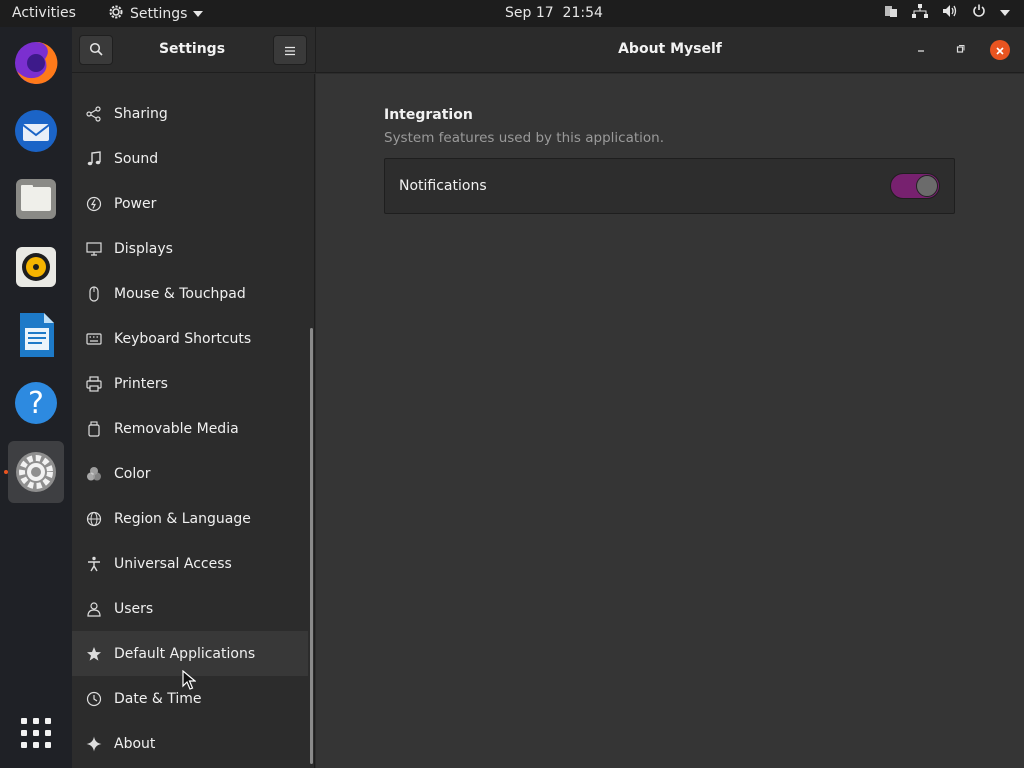 Image resolution: width=1024 pixels, height=768 pixels. Describe the element at coordinates (180, 293) in the screenshot. I see `sidebar-item-label: Mouse & Touchpad` at that location.